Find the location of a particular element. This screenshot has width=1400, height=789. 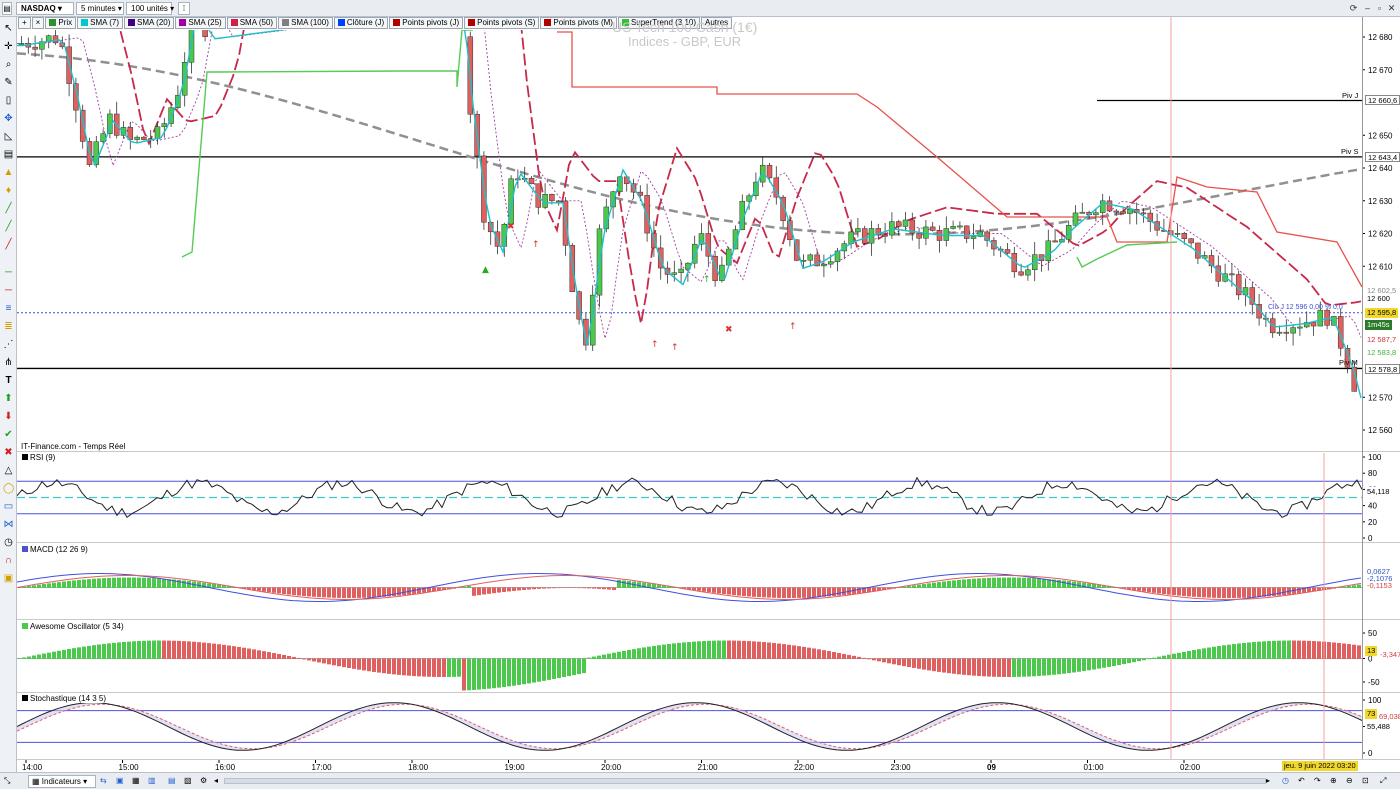

minimize-icon: – is located at coordinates (1367, 8).